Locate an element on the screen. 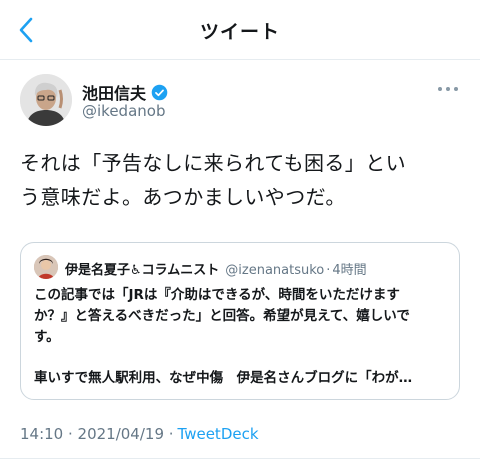  quoted-handle: @izenanatsuko is located at coordinates (275, 270).